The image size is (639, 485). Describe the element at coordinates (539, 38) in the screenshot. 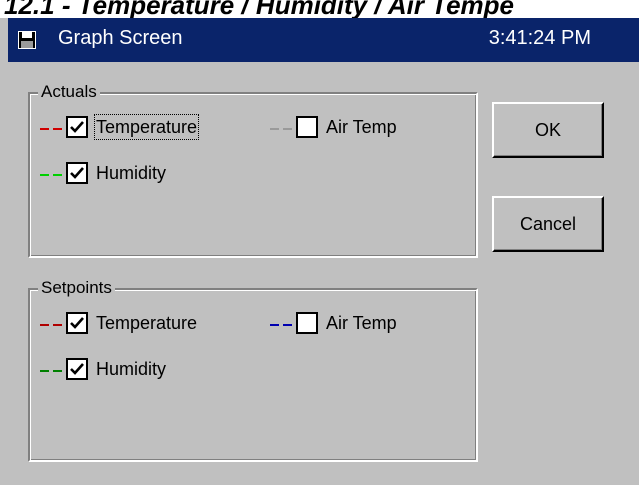

I see `clock-display: 3:41:24 PM` at that location.